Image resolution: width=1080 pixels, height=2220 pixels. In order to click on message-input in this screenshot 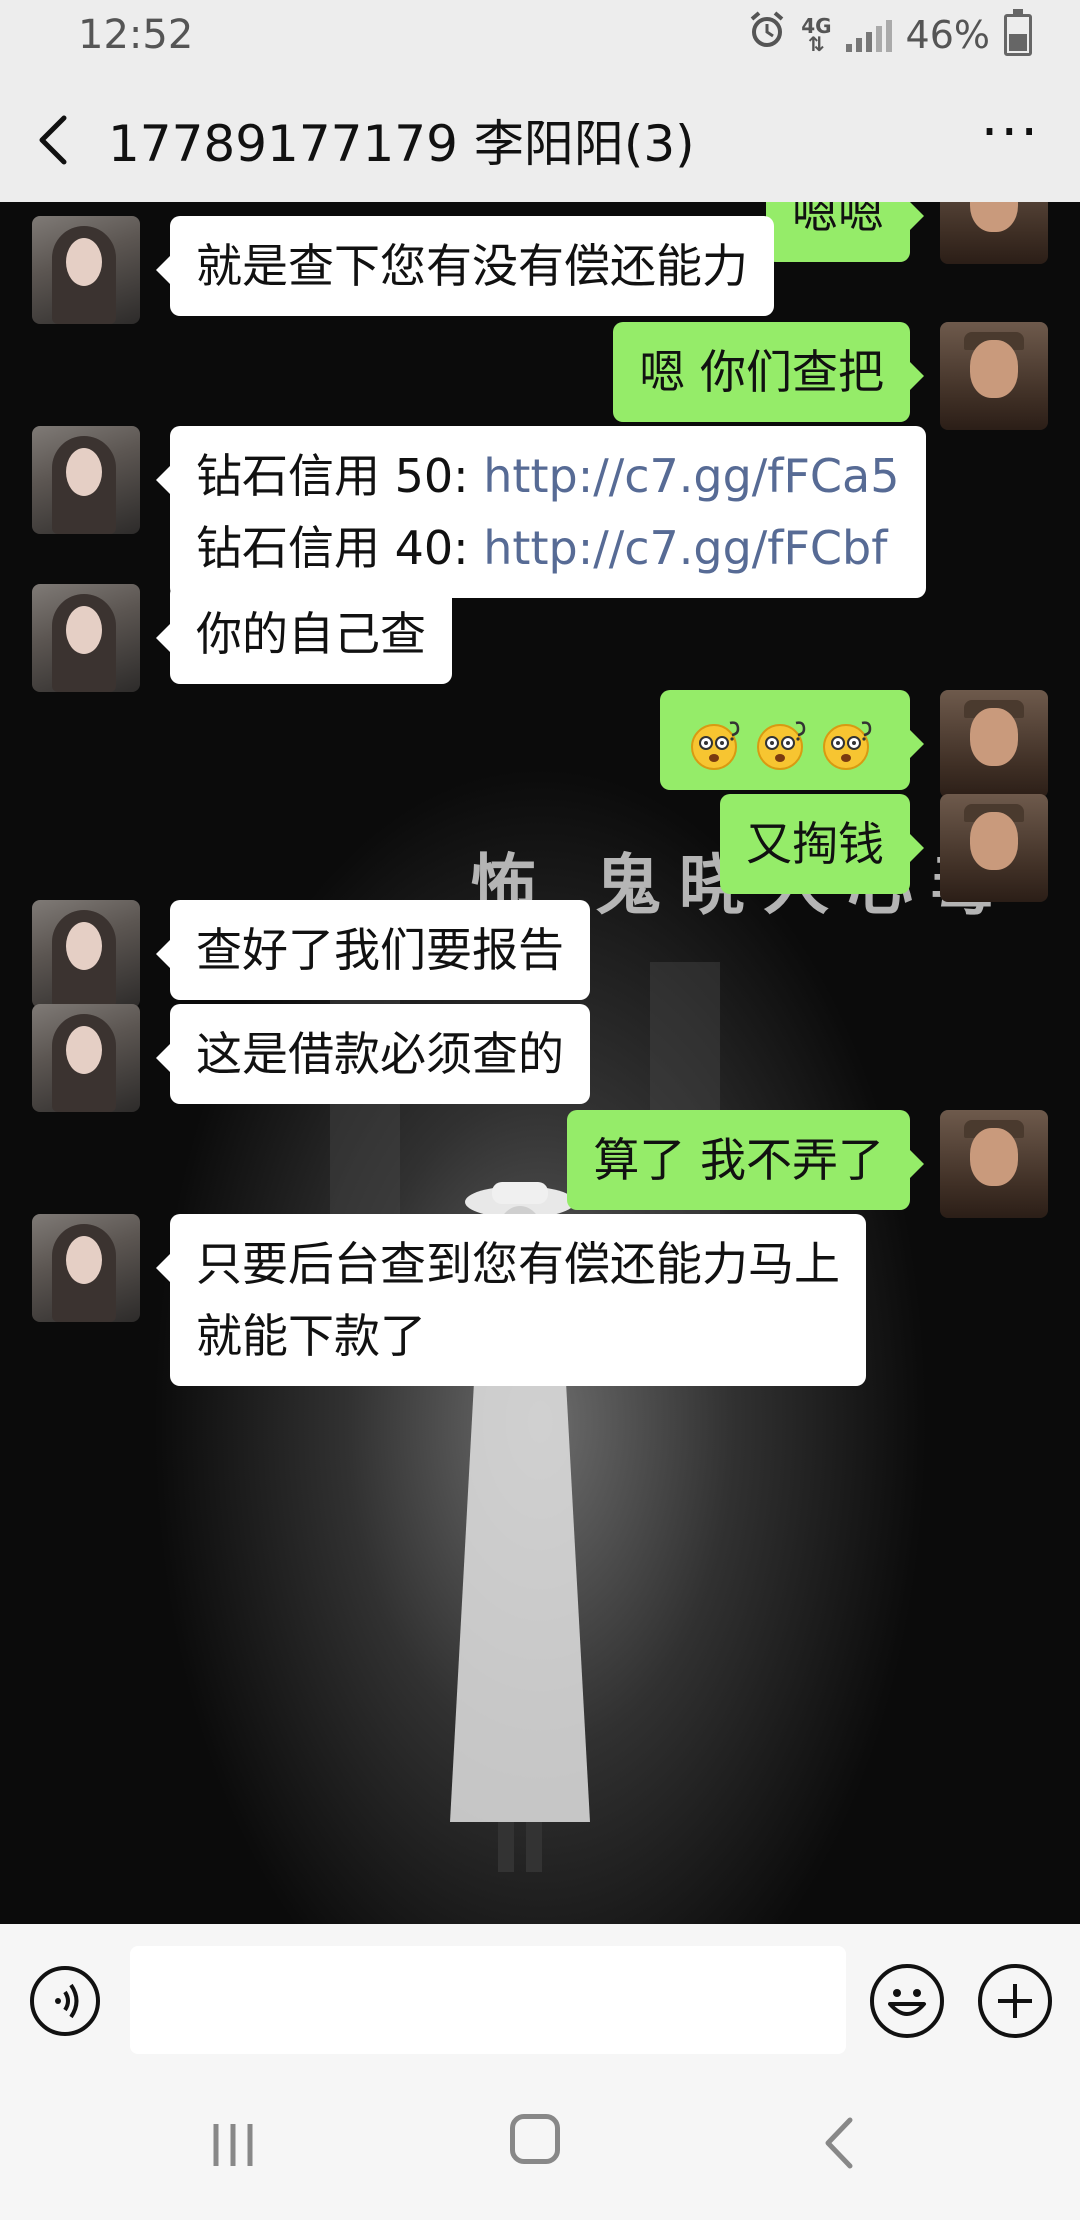, I will do `click(488, 2000)`.